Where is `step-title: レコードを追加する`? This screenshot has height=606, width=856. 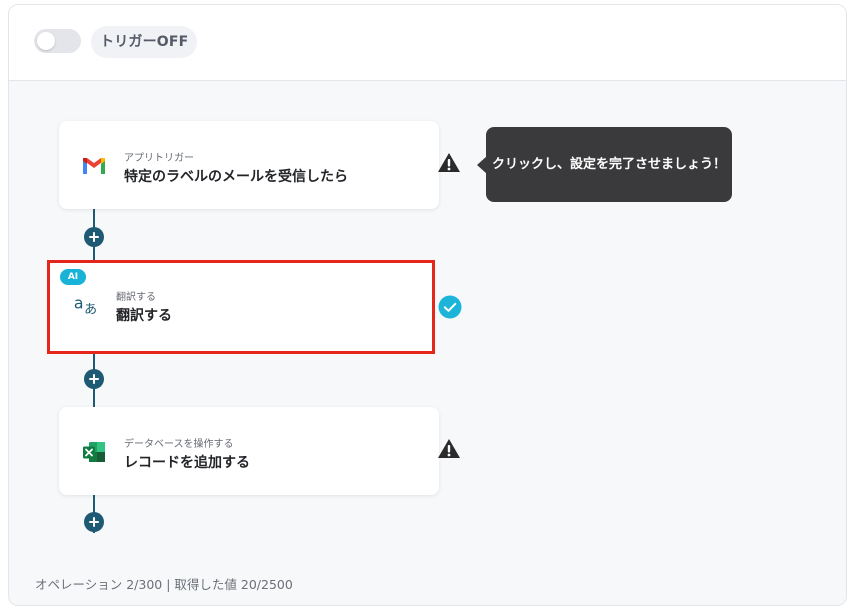
step-title: レコードを追加する is located at coordinates (187, 463).